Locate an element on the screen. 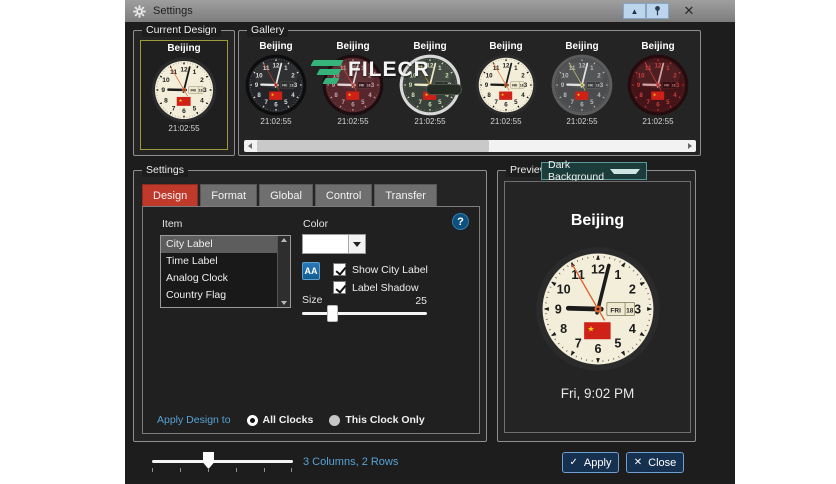 This screenshot has width=836, height=484. scroll-down-icon is located at coordinates (284, 303).